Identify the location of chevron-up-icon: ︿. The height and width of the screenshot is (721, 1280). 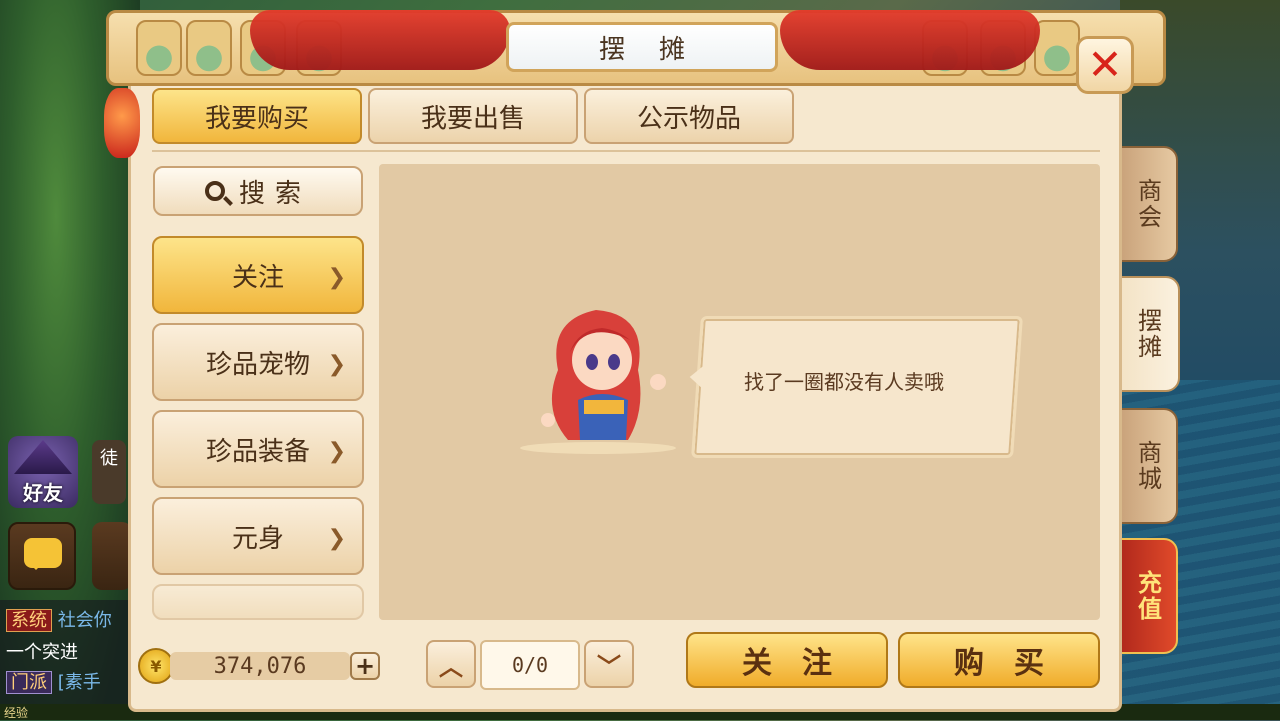
(451, 666).